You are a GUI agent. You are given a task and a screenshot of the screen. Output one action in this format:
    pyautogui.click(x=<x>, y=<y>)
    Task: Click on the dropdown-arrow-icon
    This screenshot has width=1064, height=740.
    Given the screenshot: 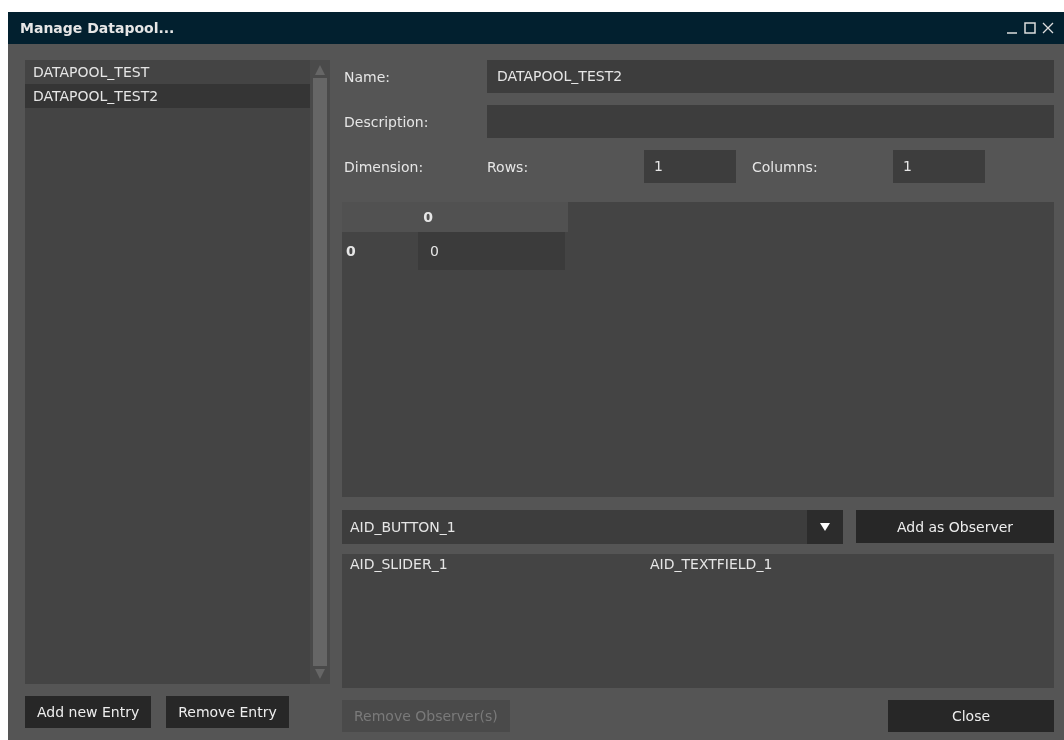 What is the action you would take?
    pyautogui.click(x=825, y=527)
    